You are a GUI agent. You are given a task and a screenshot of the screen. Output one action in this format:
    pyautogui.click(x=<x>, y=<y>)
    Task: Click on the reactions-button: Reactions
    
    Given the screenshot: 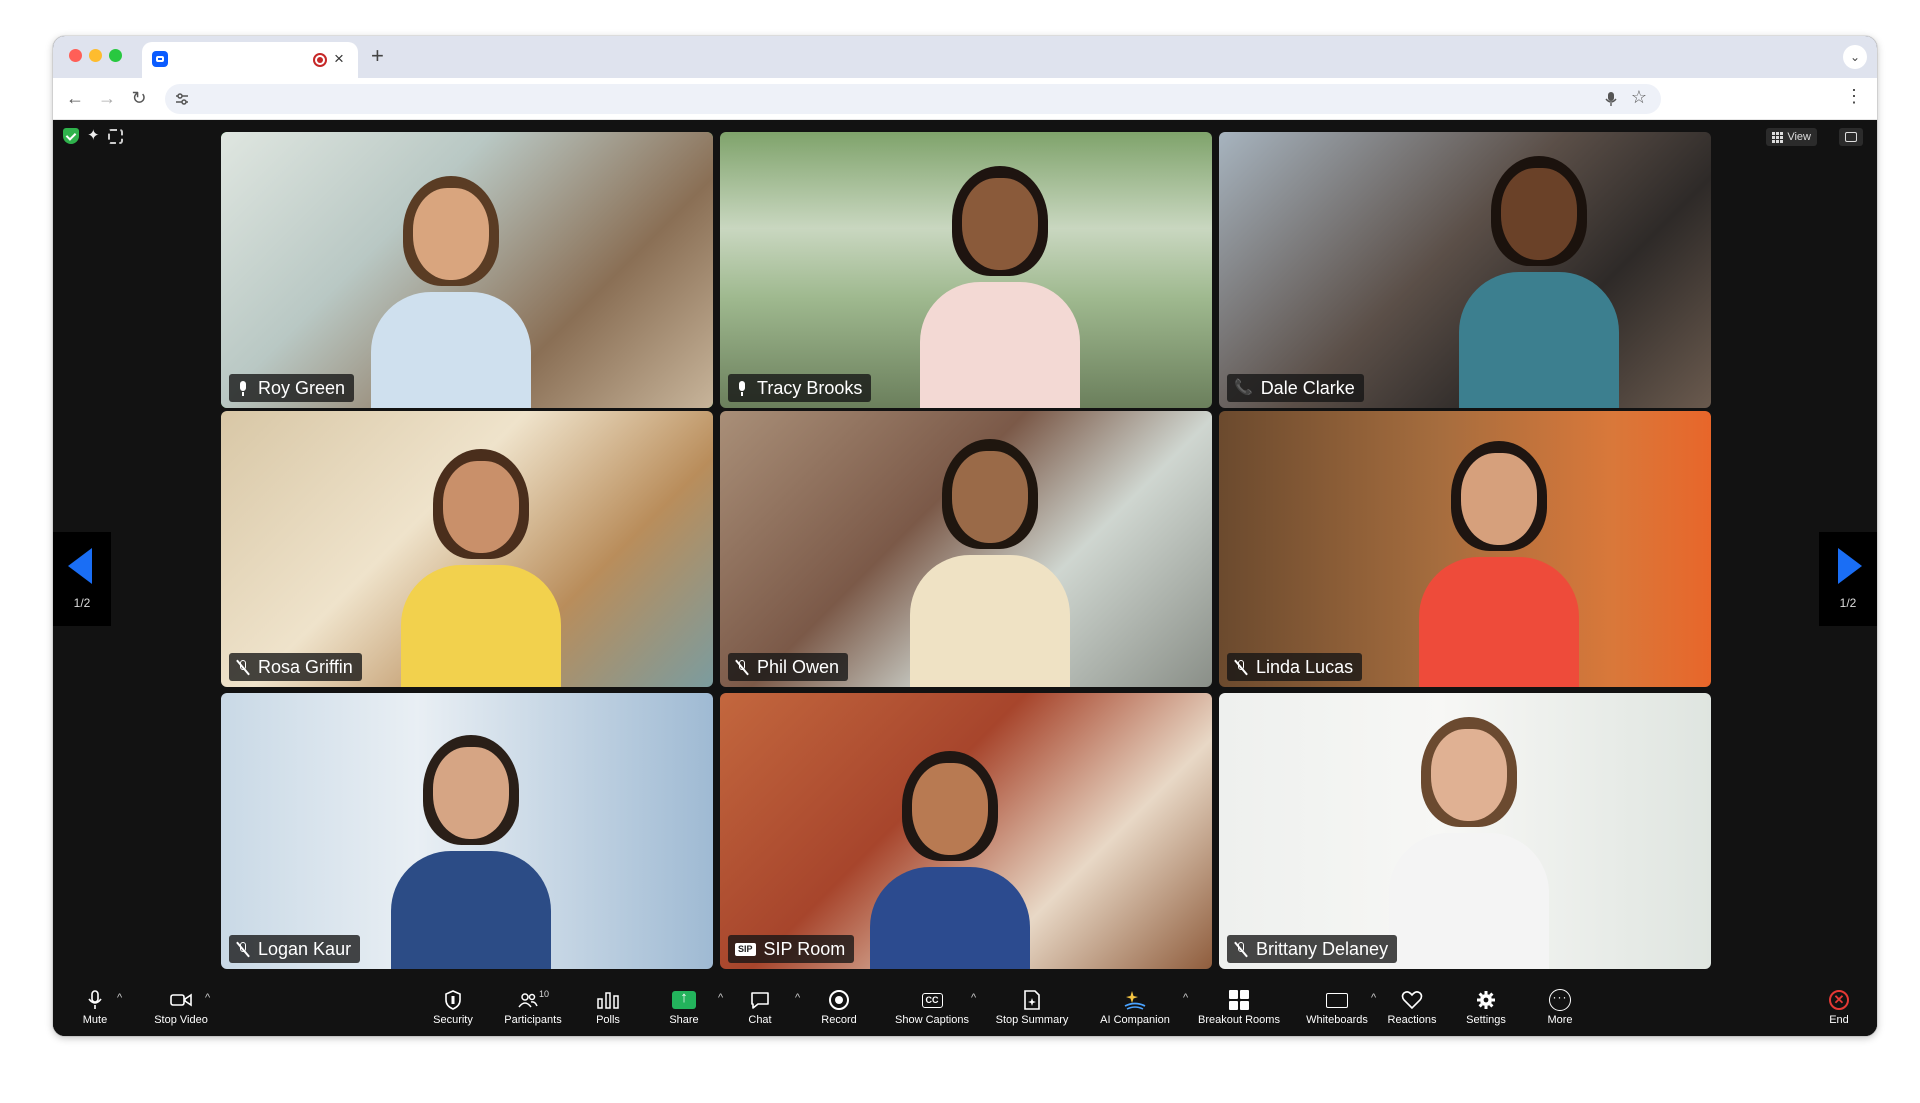 What is the action you would take?
    pyautogui.click(x=1412, y=1010)
    